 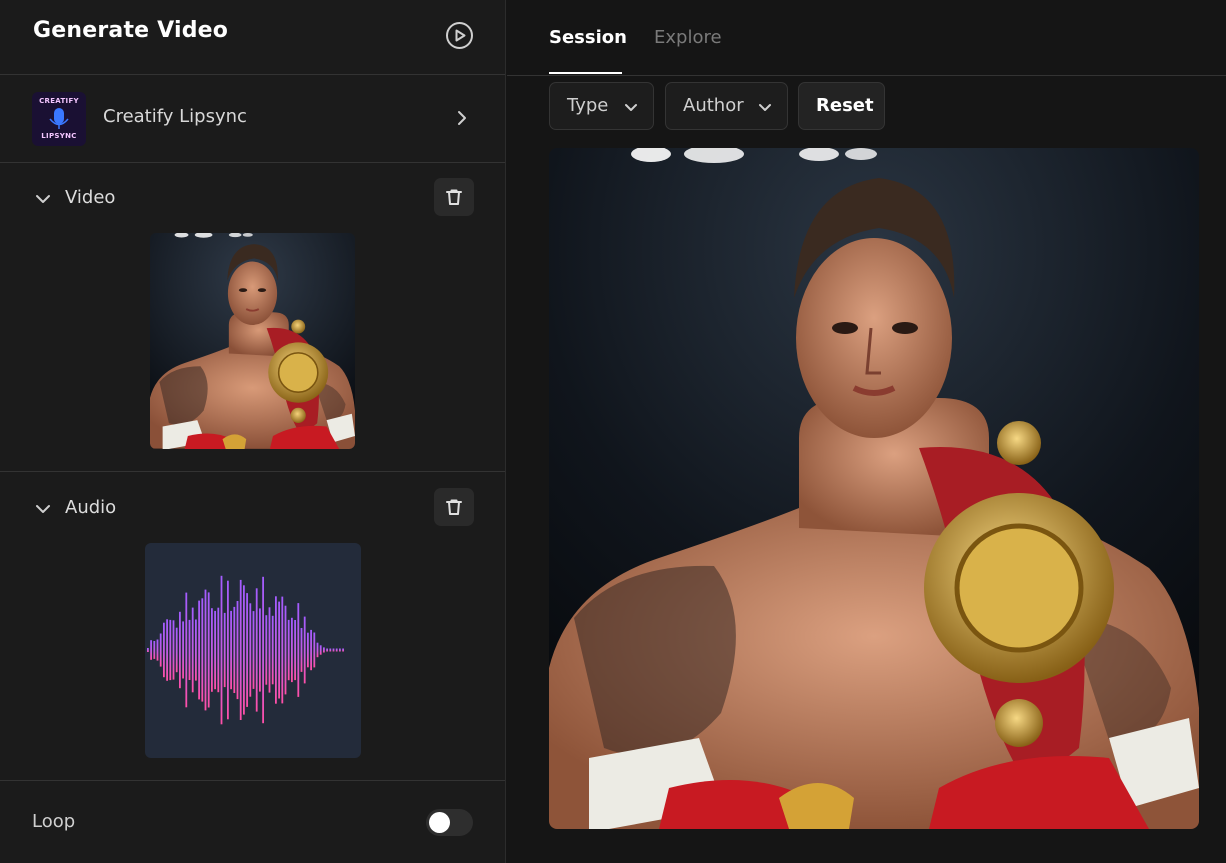 What do you see at coordinates (688, 37) in the screenshot?
I see `tab-explore: Explore` at bounding box center [688, 37].